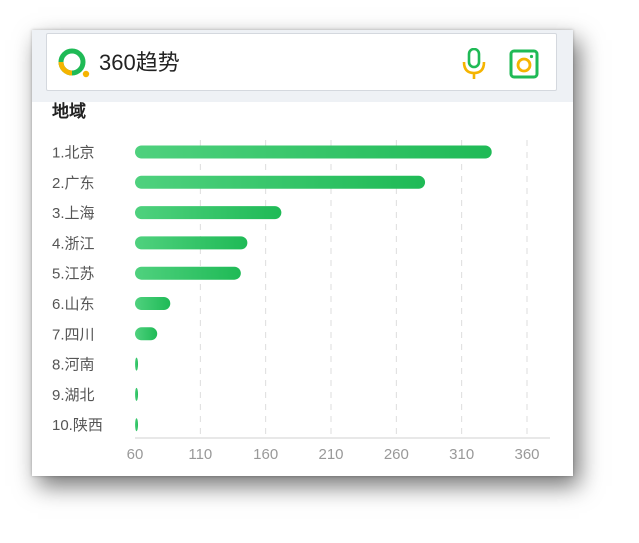  Describe the element at coordinates (265, 454) in the screenshot. I see `x-tick-label: 160` at that location.